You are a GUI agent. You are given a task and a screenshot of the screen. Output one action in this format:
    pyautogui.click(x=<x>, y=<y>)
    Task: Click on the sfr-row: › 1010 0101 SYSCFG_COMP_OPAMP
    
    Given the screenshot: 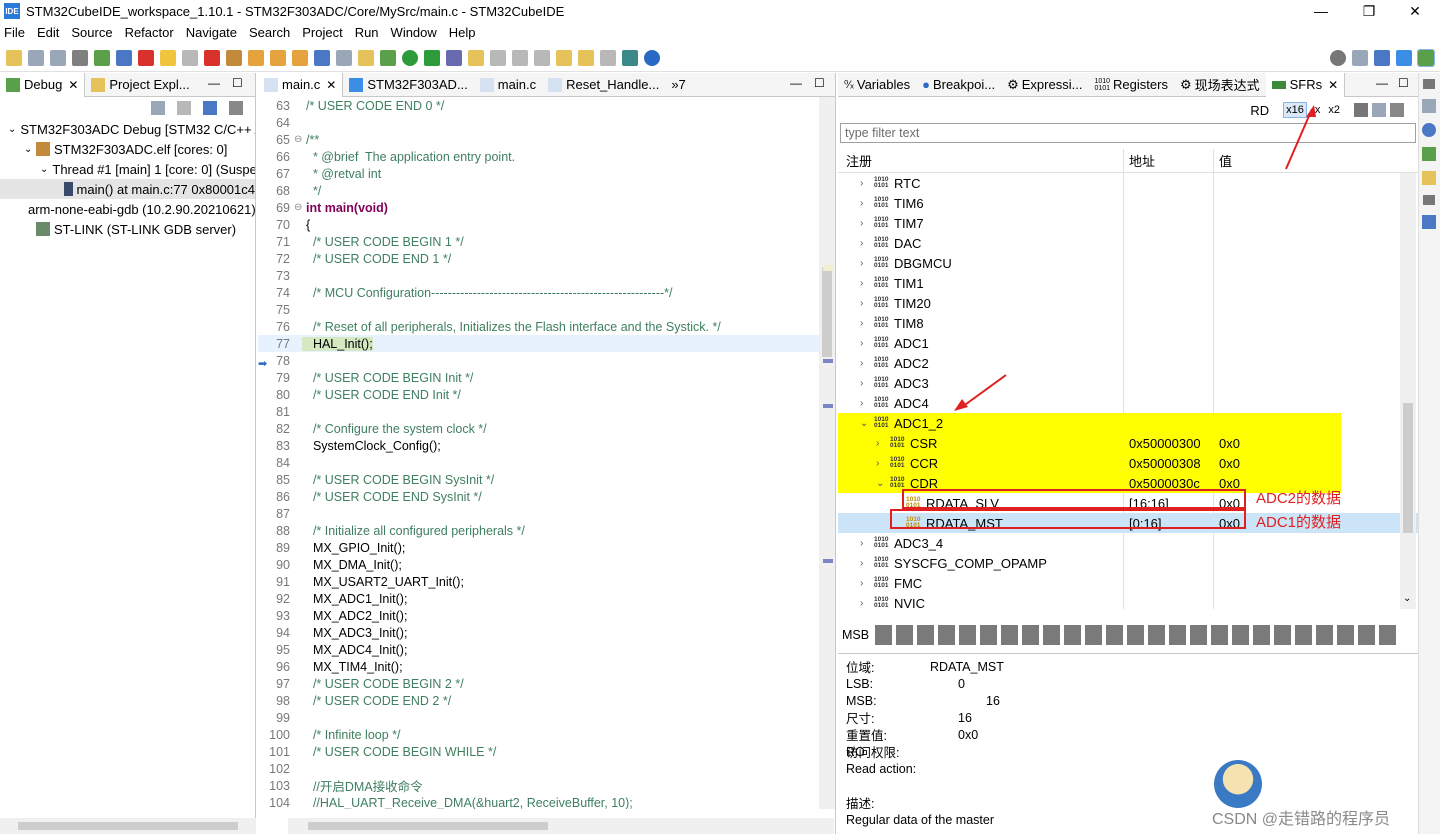 What is the action you would take?
    pyautogui.click(x=1128, y=563)
    